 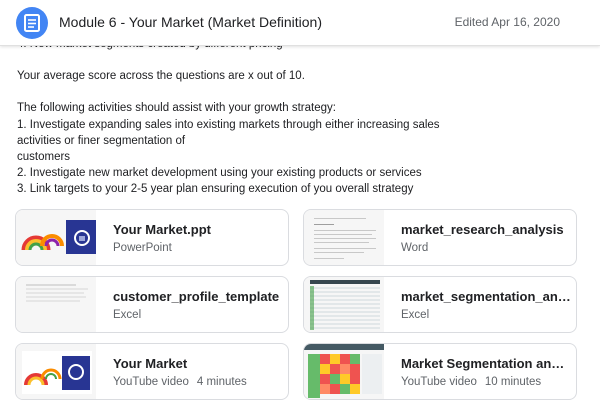 I want to click on attachment-name: Your Market.ppt, so click(x=162, y=229).